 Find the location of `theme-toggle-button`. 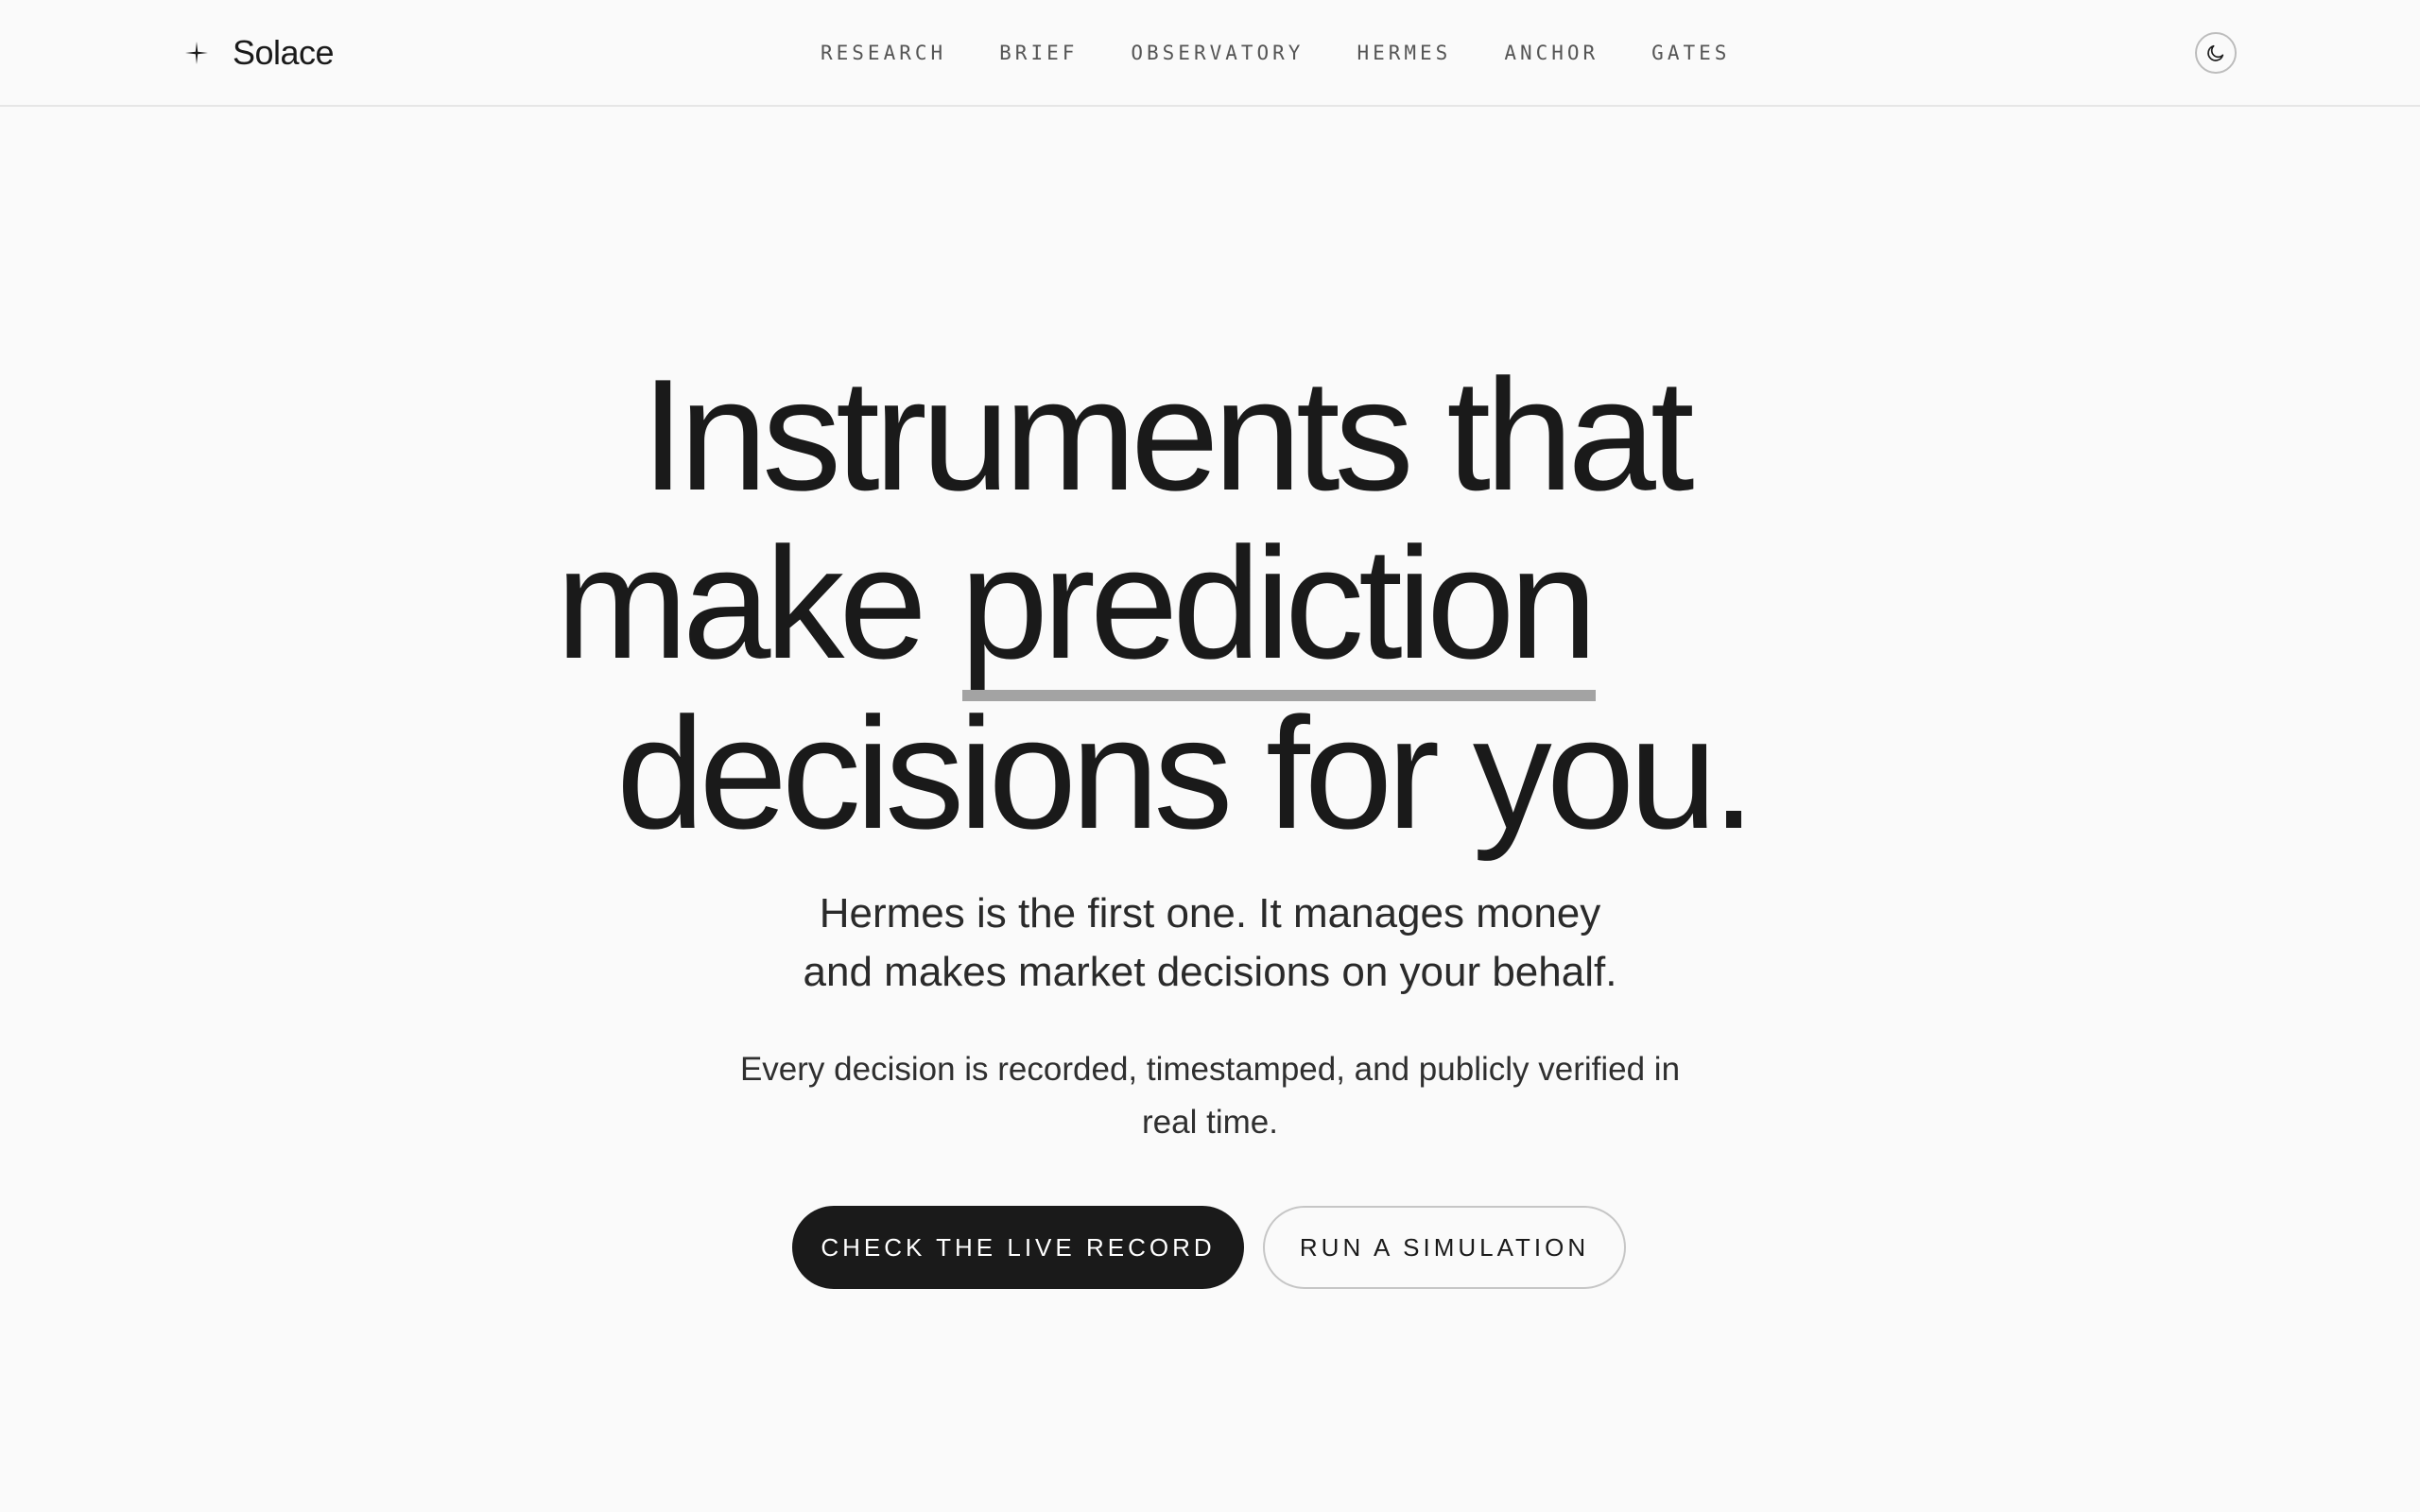

theme-toggle-button is located at coordinates (2216, 53).